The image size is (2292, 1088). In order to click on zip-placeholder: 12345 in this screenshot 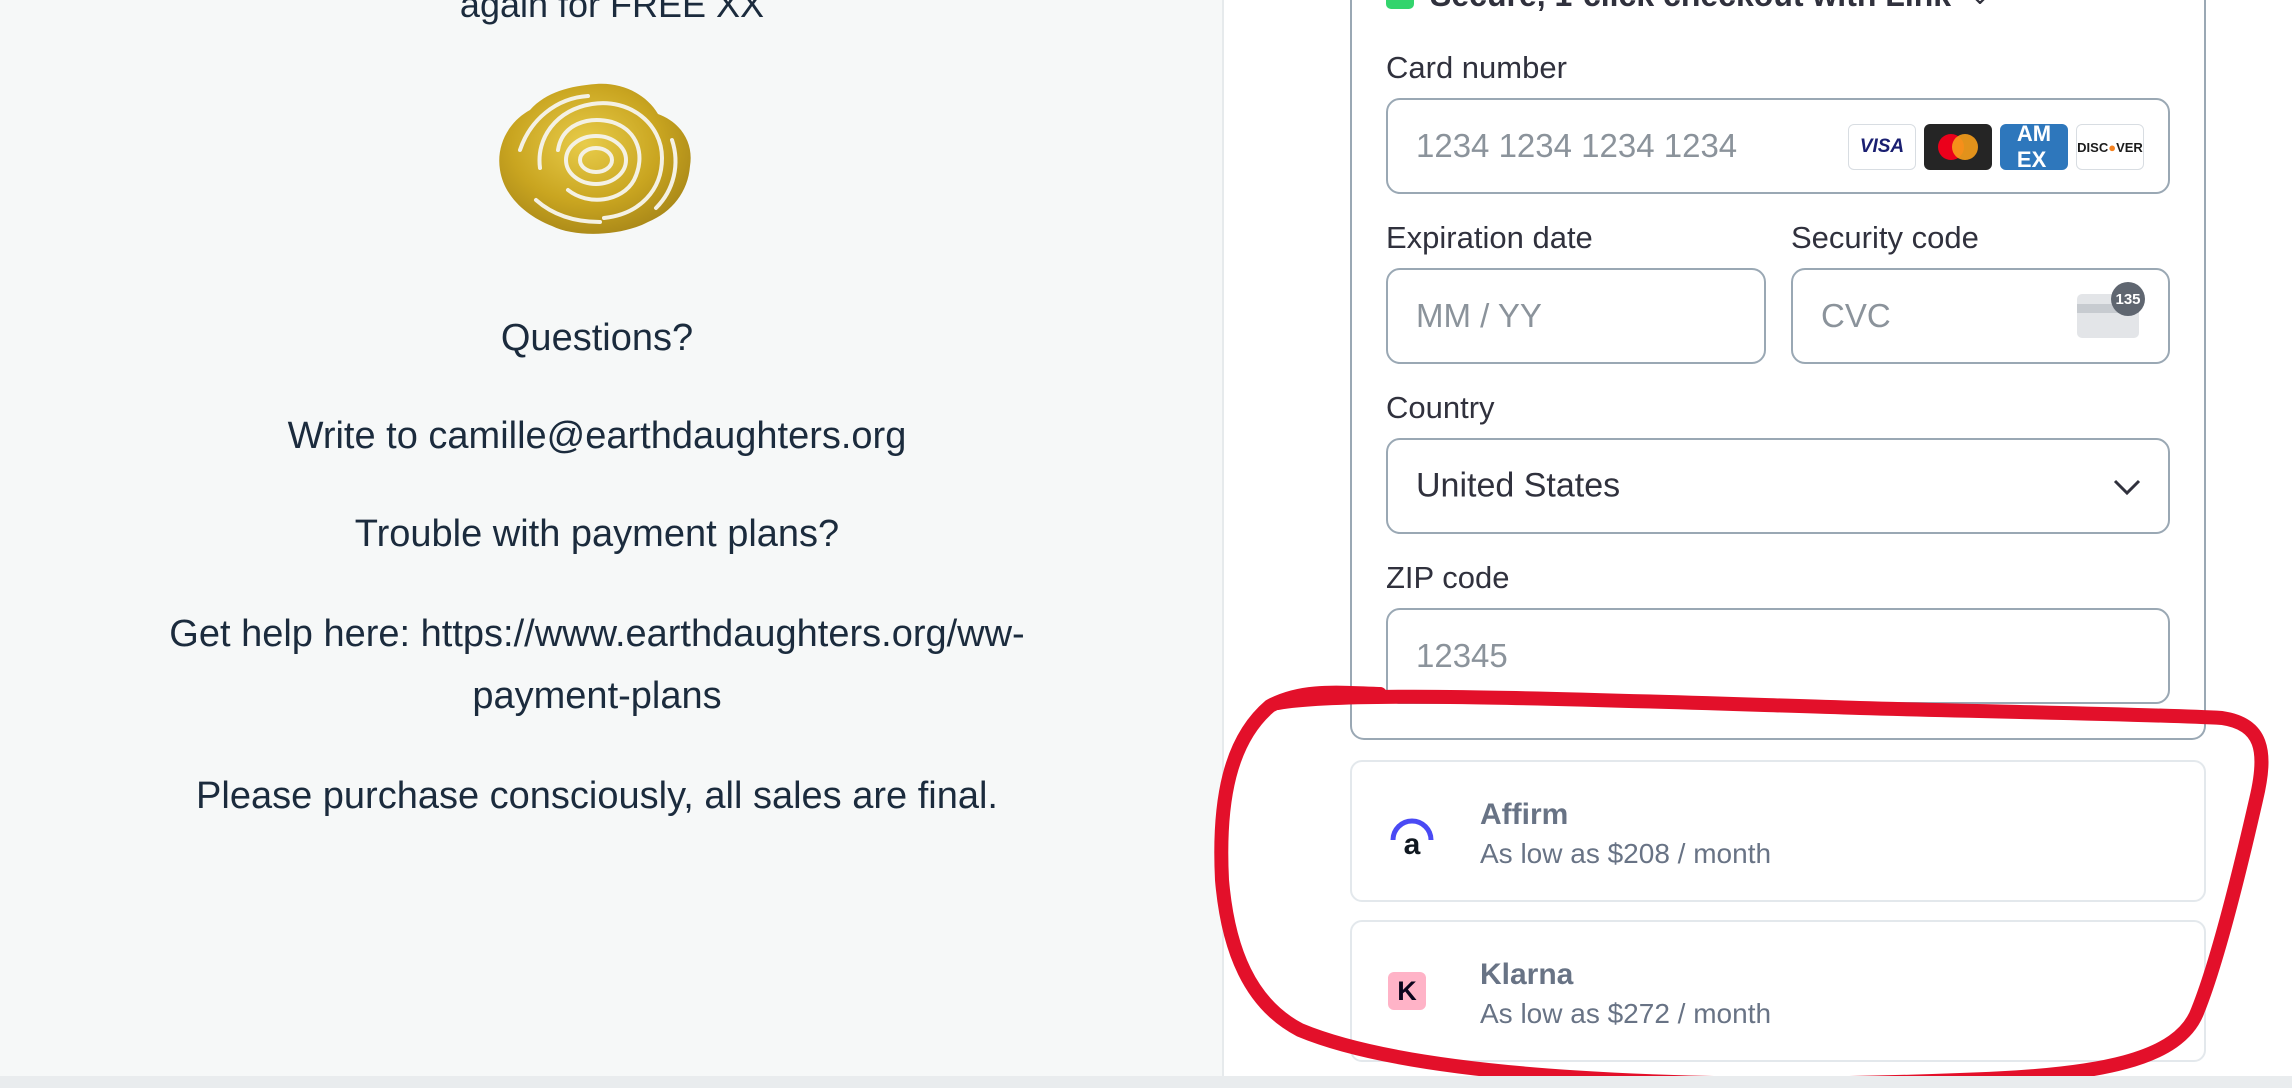, I will do `click(1462, 655)`.